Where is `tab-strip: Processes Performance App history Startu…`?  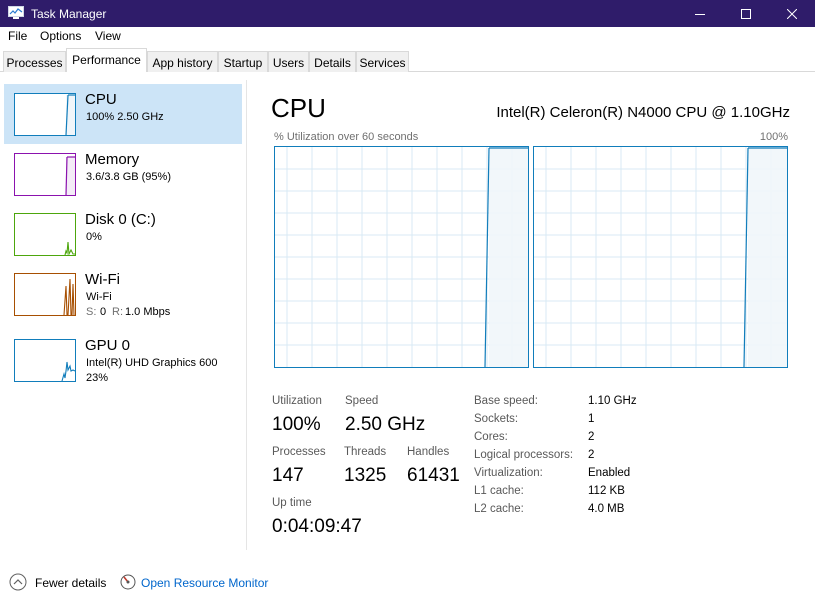 tab-strip: Processes Performance App history Startu… is located at coordinates (407, 60).